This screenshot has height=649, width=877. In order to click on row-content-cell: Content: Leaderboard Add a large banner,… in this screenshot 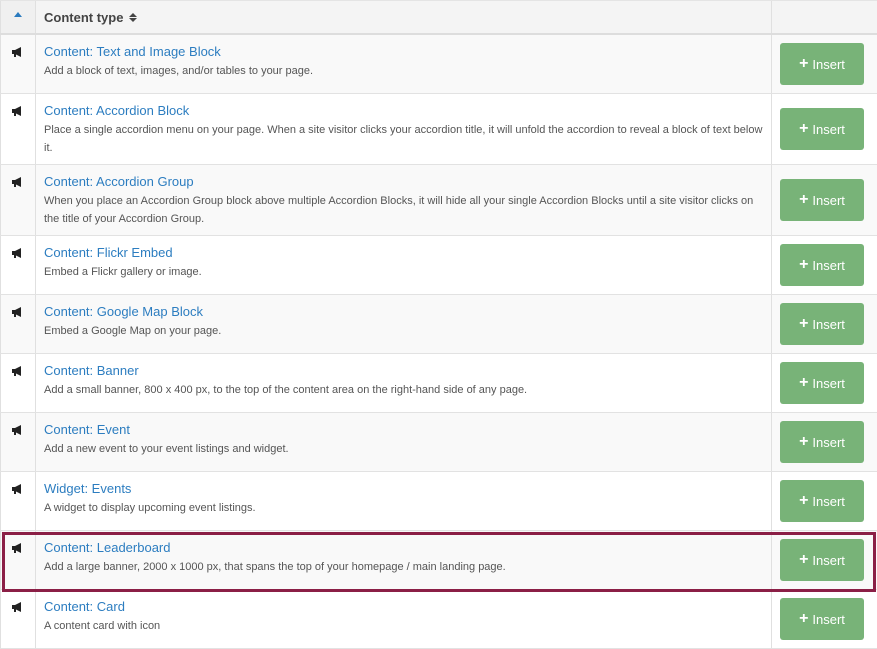, I will do `click(404, 560)`.